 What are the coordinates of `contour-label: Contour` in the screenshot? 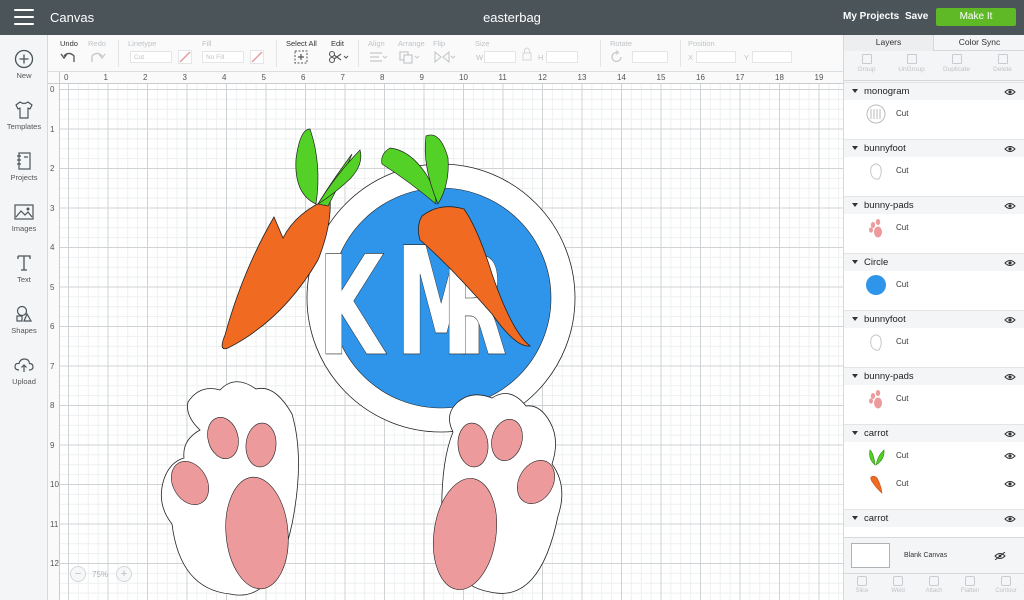 It's located at (1006, 591).